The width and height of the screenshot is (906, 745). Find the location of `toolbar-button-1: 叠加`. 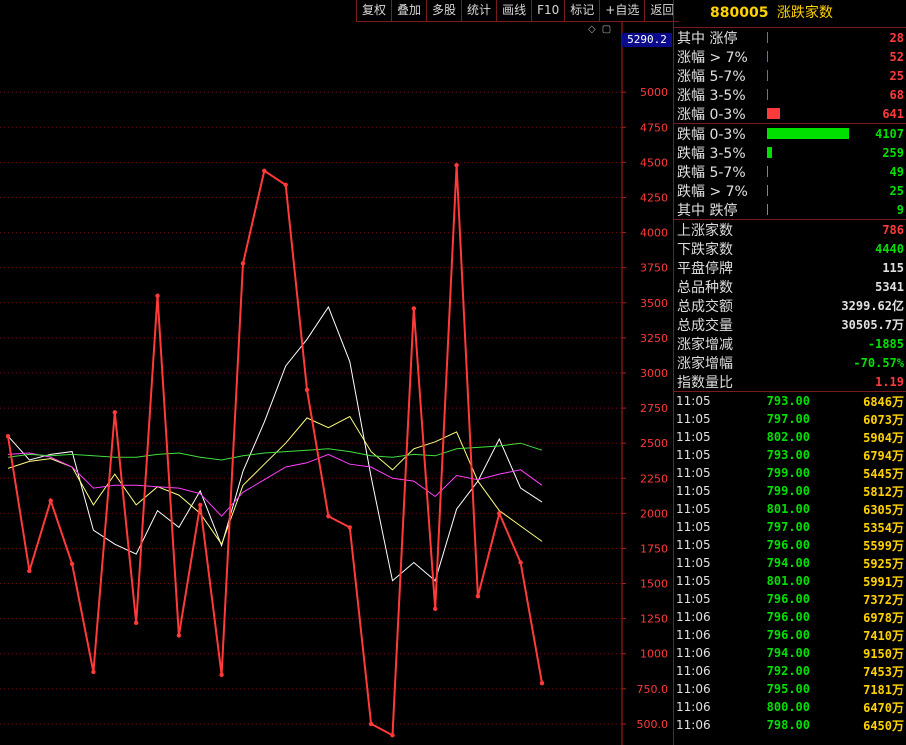

toolbar-button-1: 叠加 is located at coordinates (409, 11).